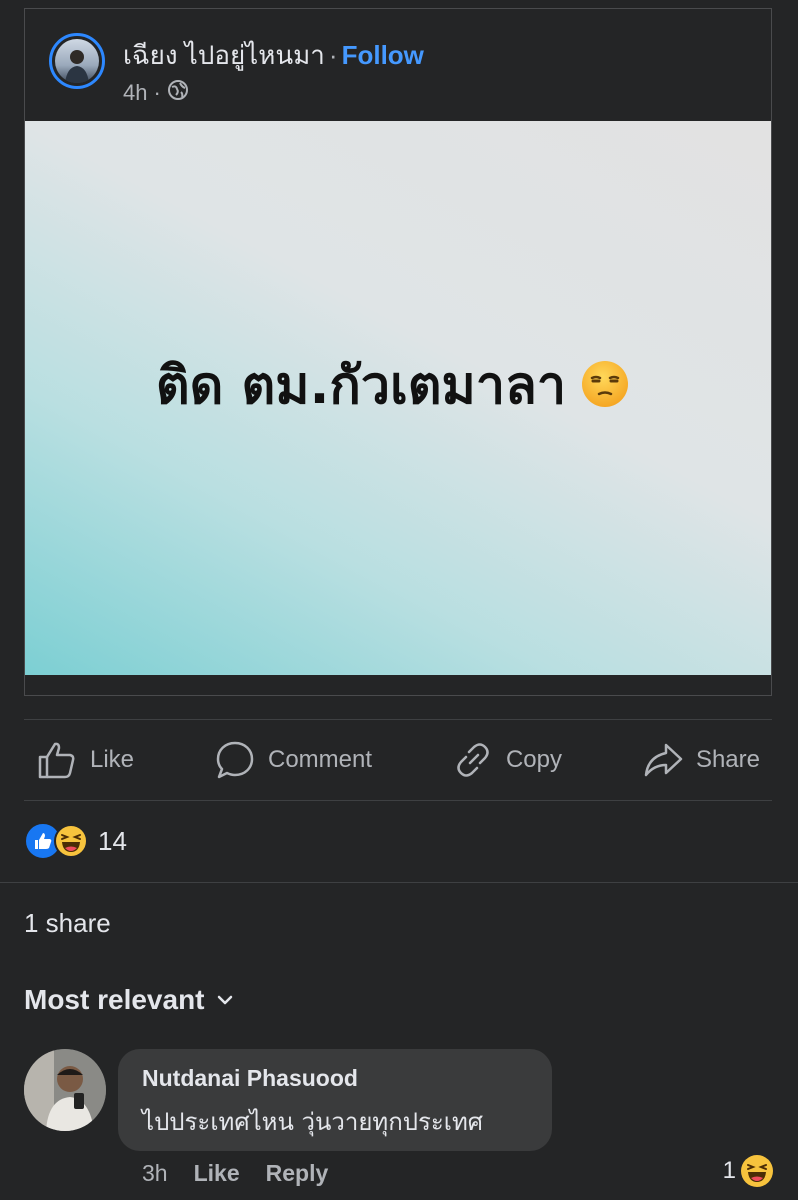  What do you see at coordinates (361, 385) in the screenshot?
I see `post-text-content: ติด ตม.กัวเตมาลา` at bounding box center [361, 385].